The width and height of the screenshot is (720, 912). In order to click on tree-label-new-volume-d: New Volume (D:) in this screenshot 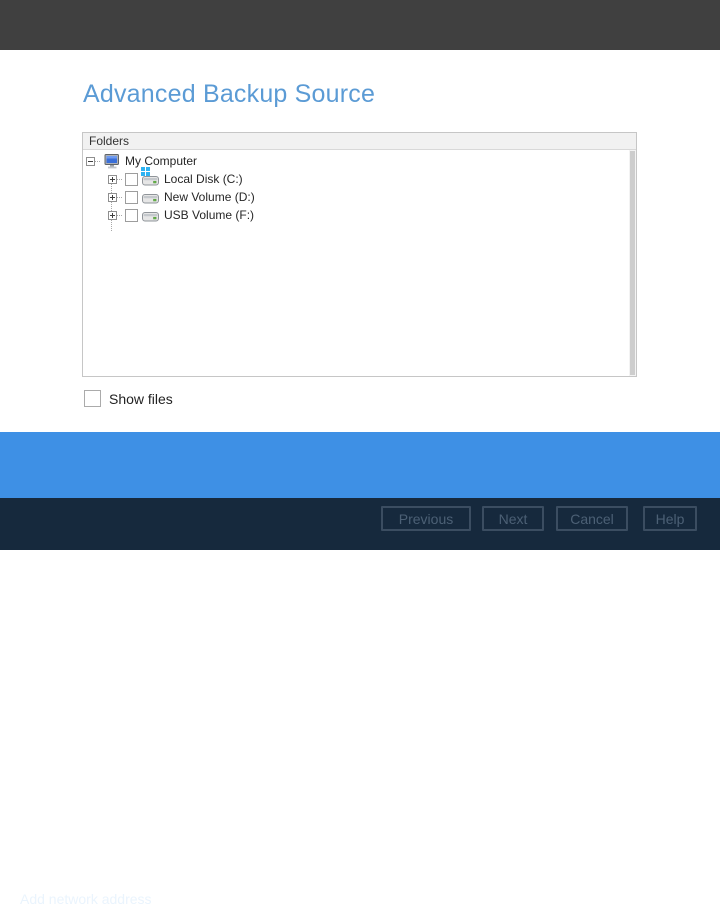, I will do `click(209, 197)`.